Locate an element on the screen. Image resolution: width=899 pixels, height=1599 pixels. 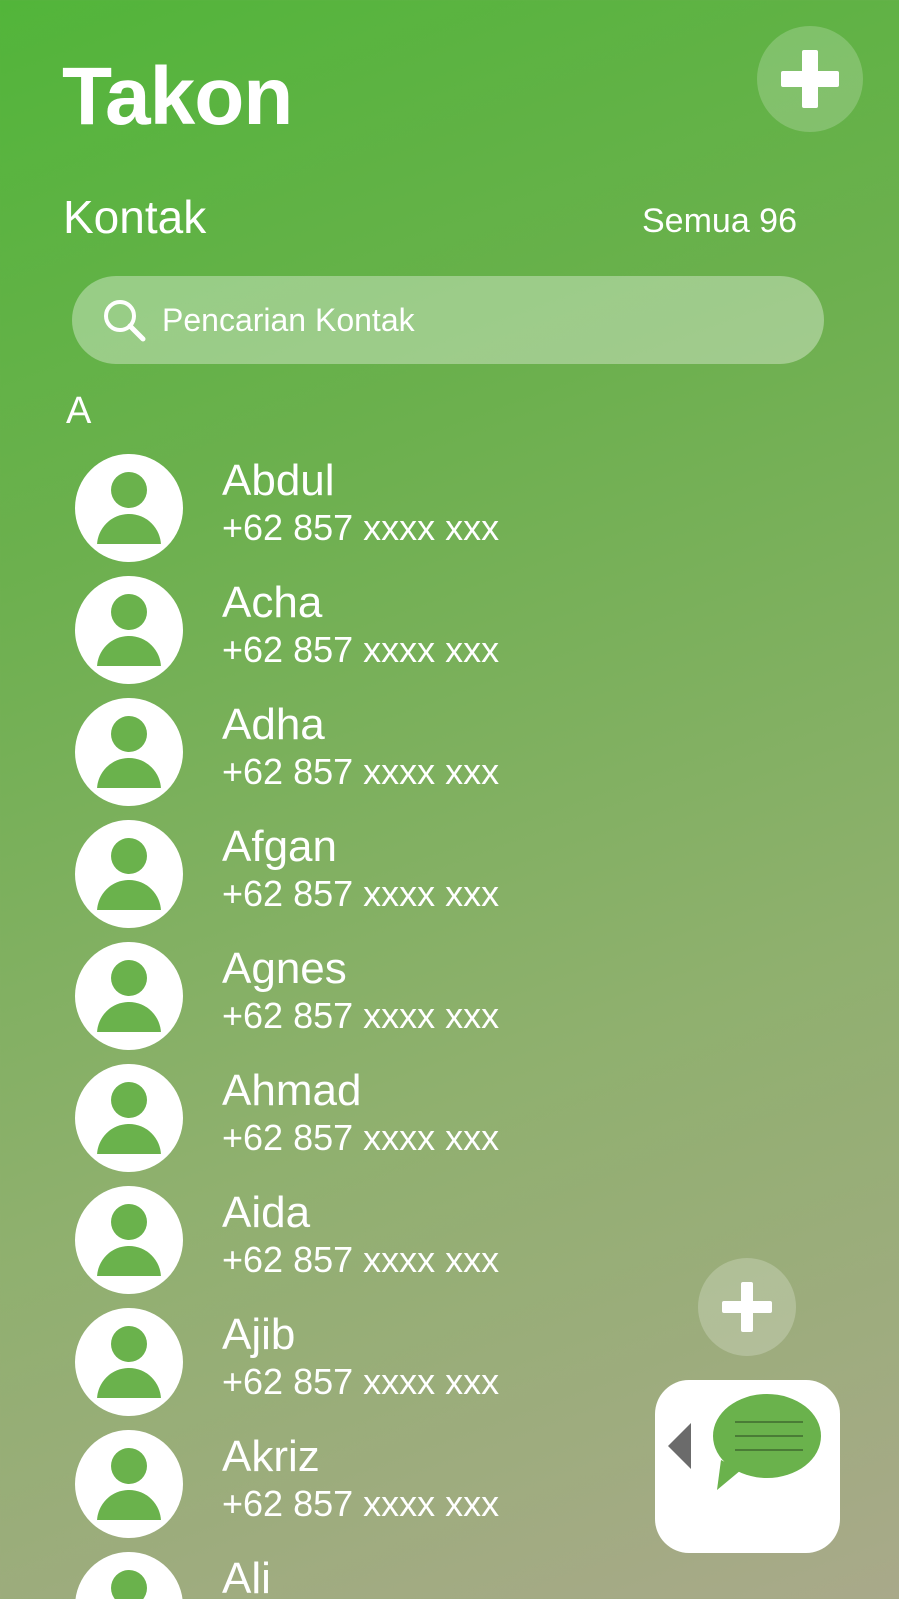
chat-bubble-icon is located at coordinates (767, 1442).